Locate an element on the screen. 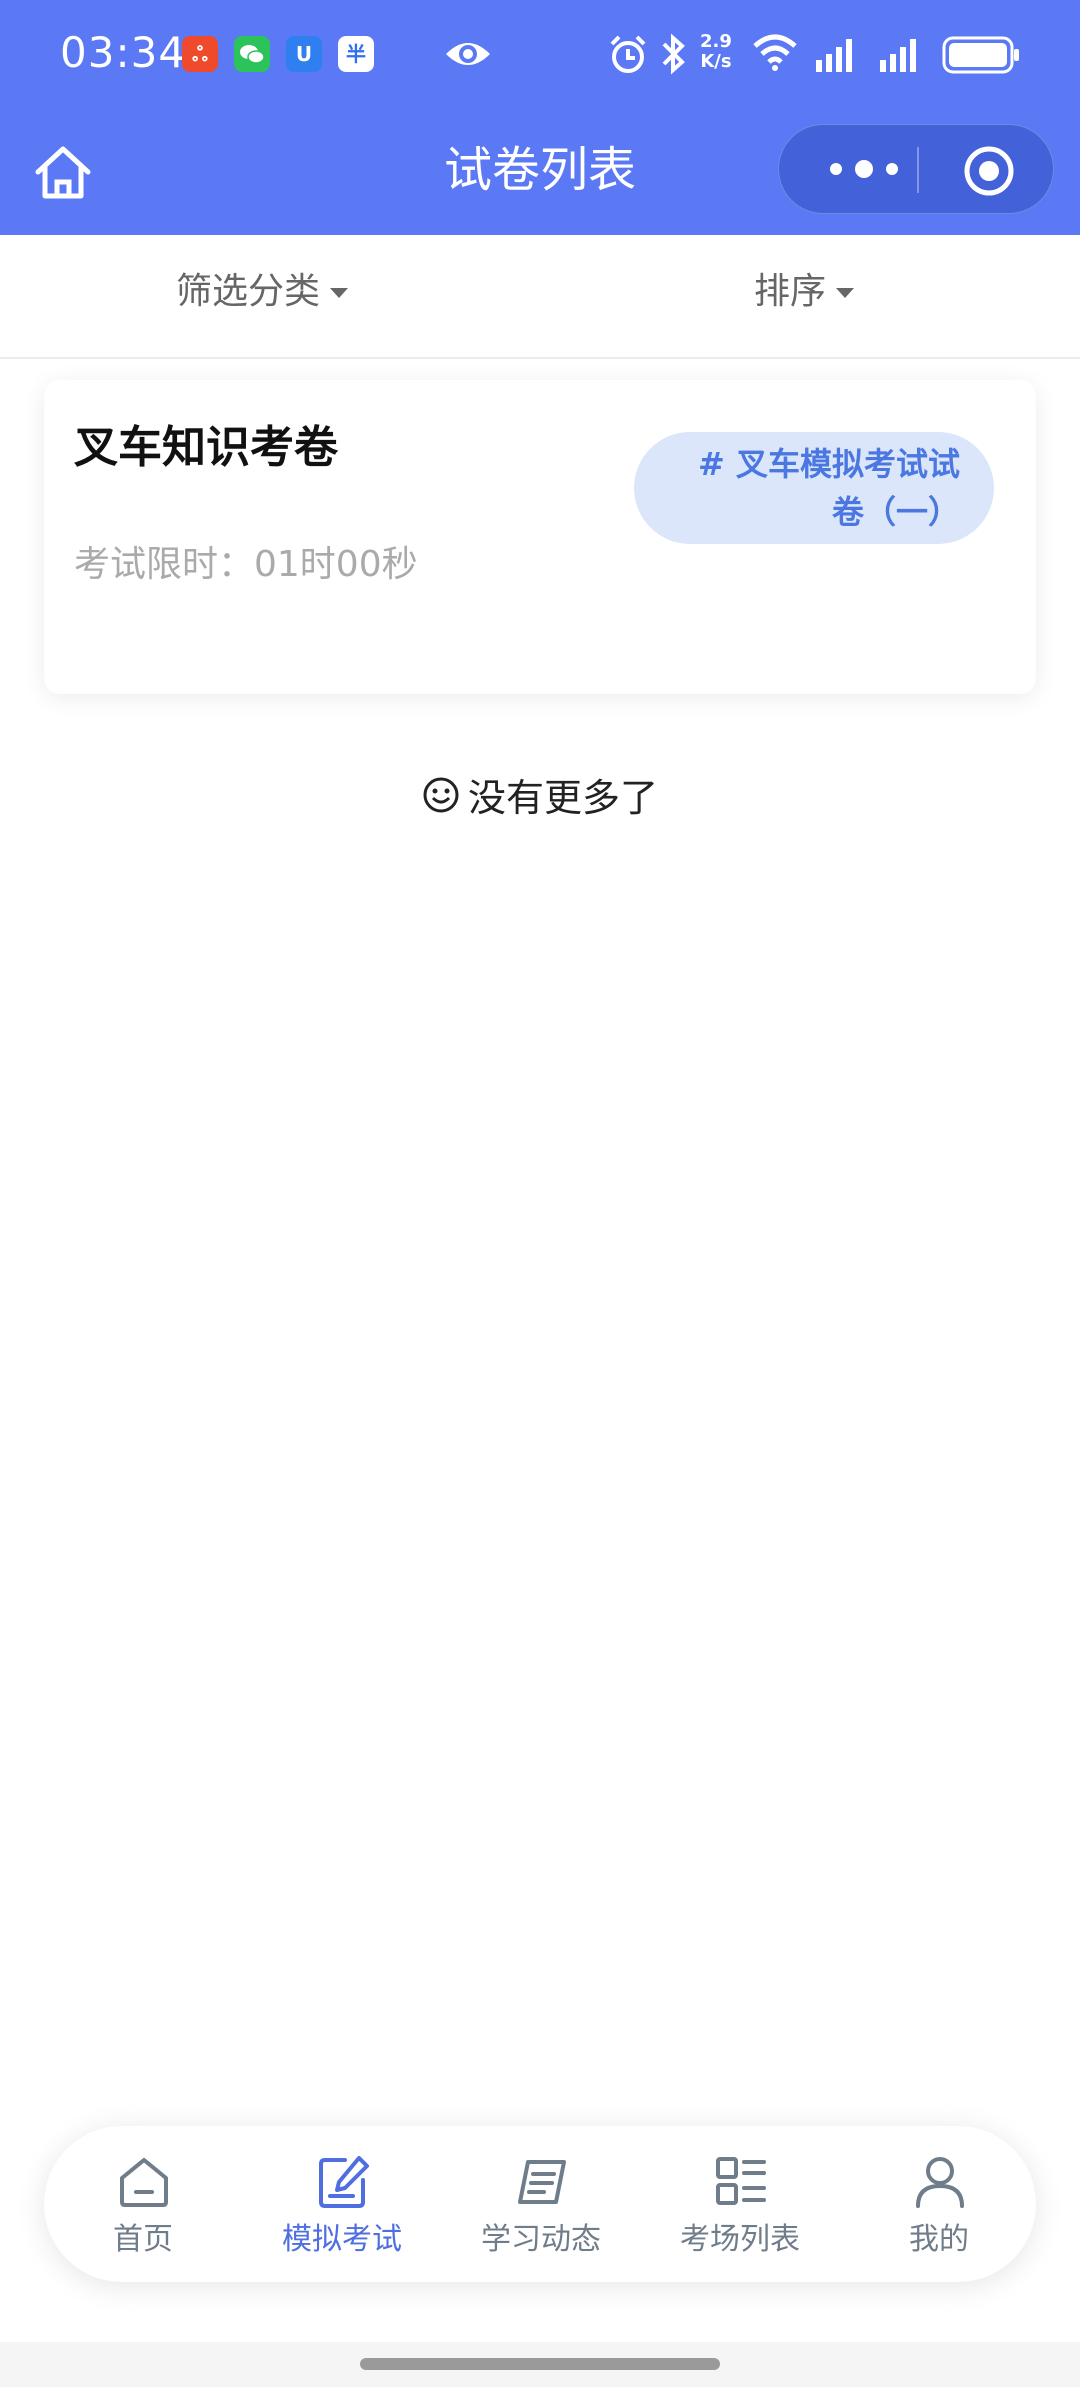  bluetooth-icon is located at coordinates (674, 56).